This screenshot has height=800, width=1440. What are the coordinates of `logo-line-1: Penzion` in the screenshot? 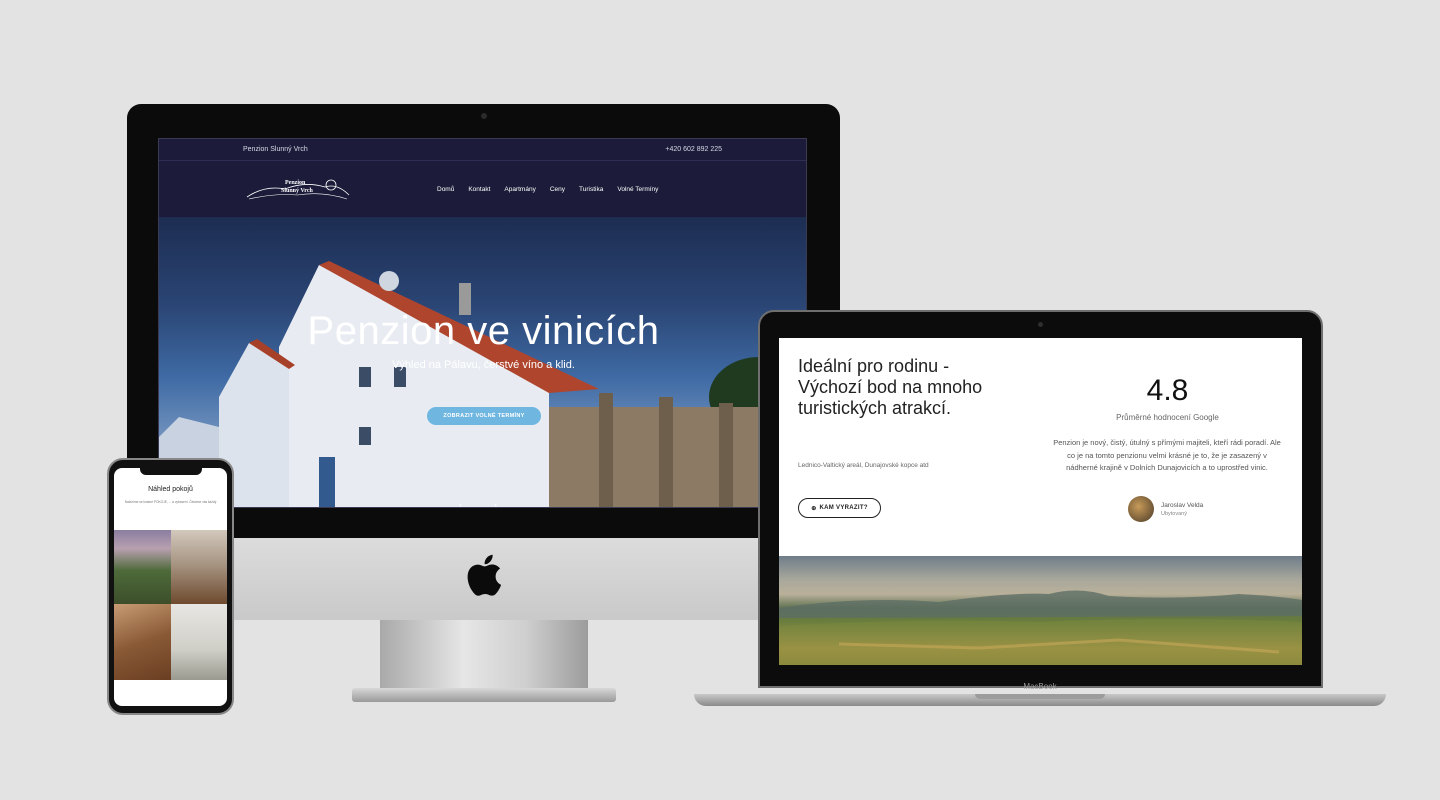 It's located at (295, 183).